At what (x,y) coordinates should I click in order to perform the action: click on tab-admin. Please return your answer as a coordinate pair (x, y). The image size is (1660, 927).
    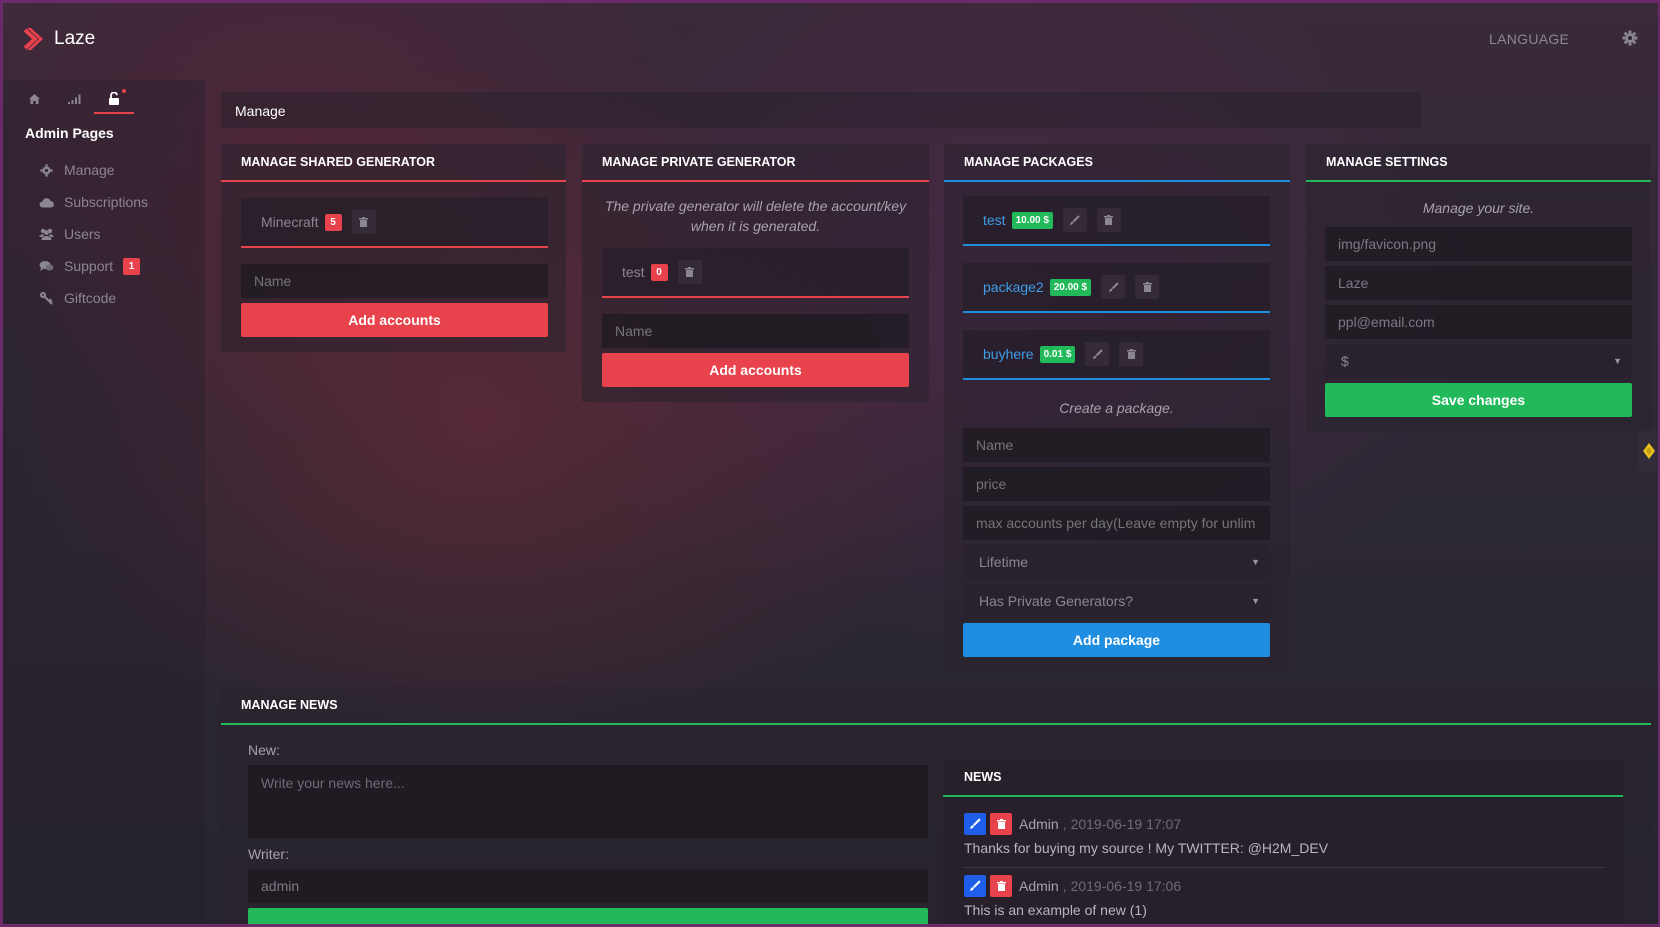
    Looking at the image, I should click on (114, 99).